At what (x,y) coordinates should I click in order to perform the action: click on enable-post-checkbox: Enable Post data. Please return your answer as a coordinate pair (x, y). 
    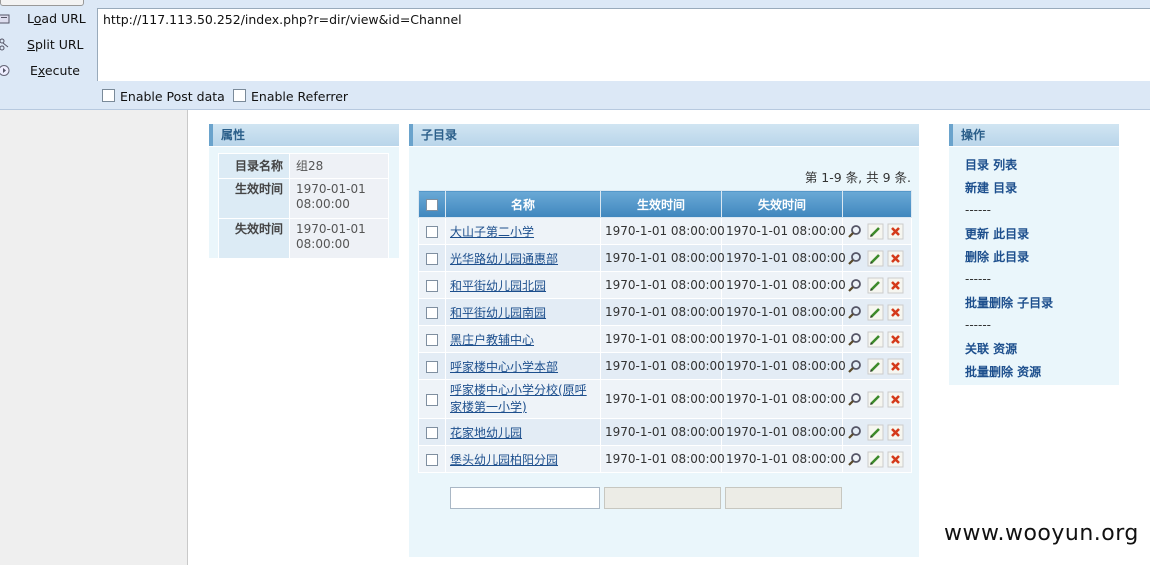
    Looking at the image, I should click on (163, 97).